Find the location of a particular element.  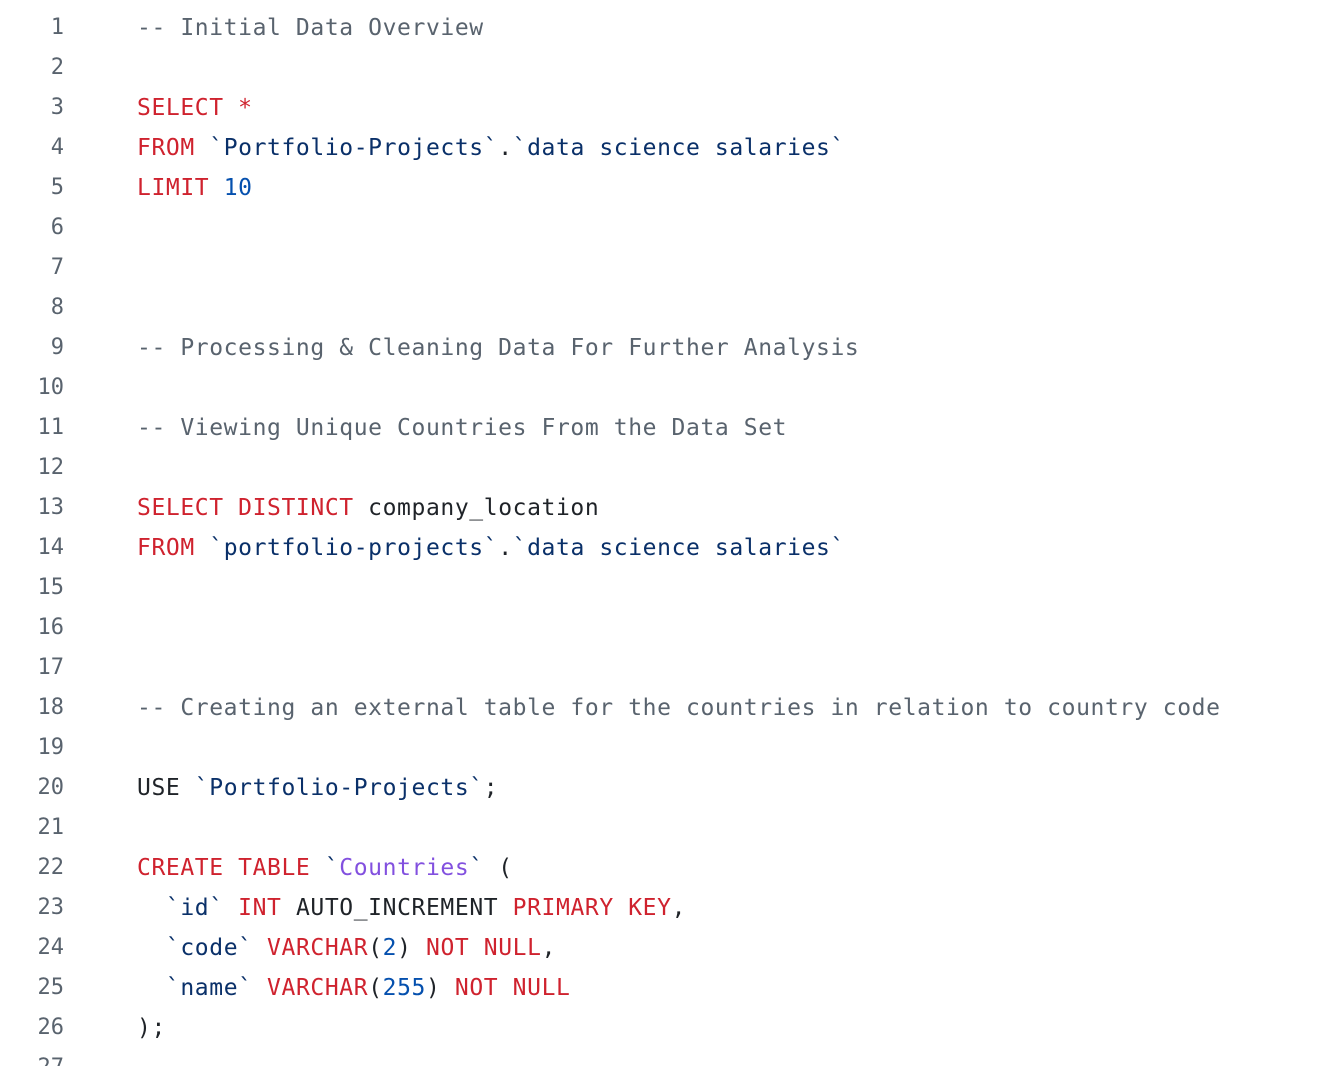

code-line: 22 CREATE TABLE `Countries` ( is located at coordinates (671, 867).